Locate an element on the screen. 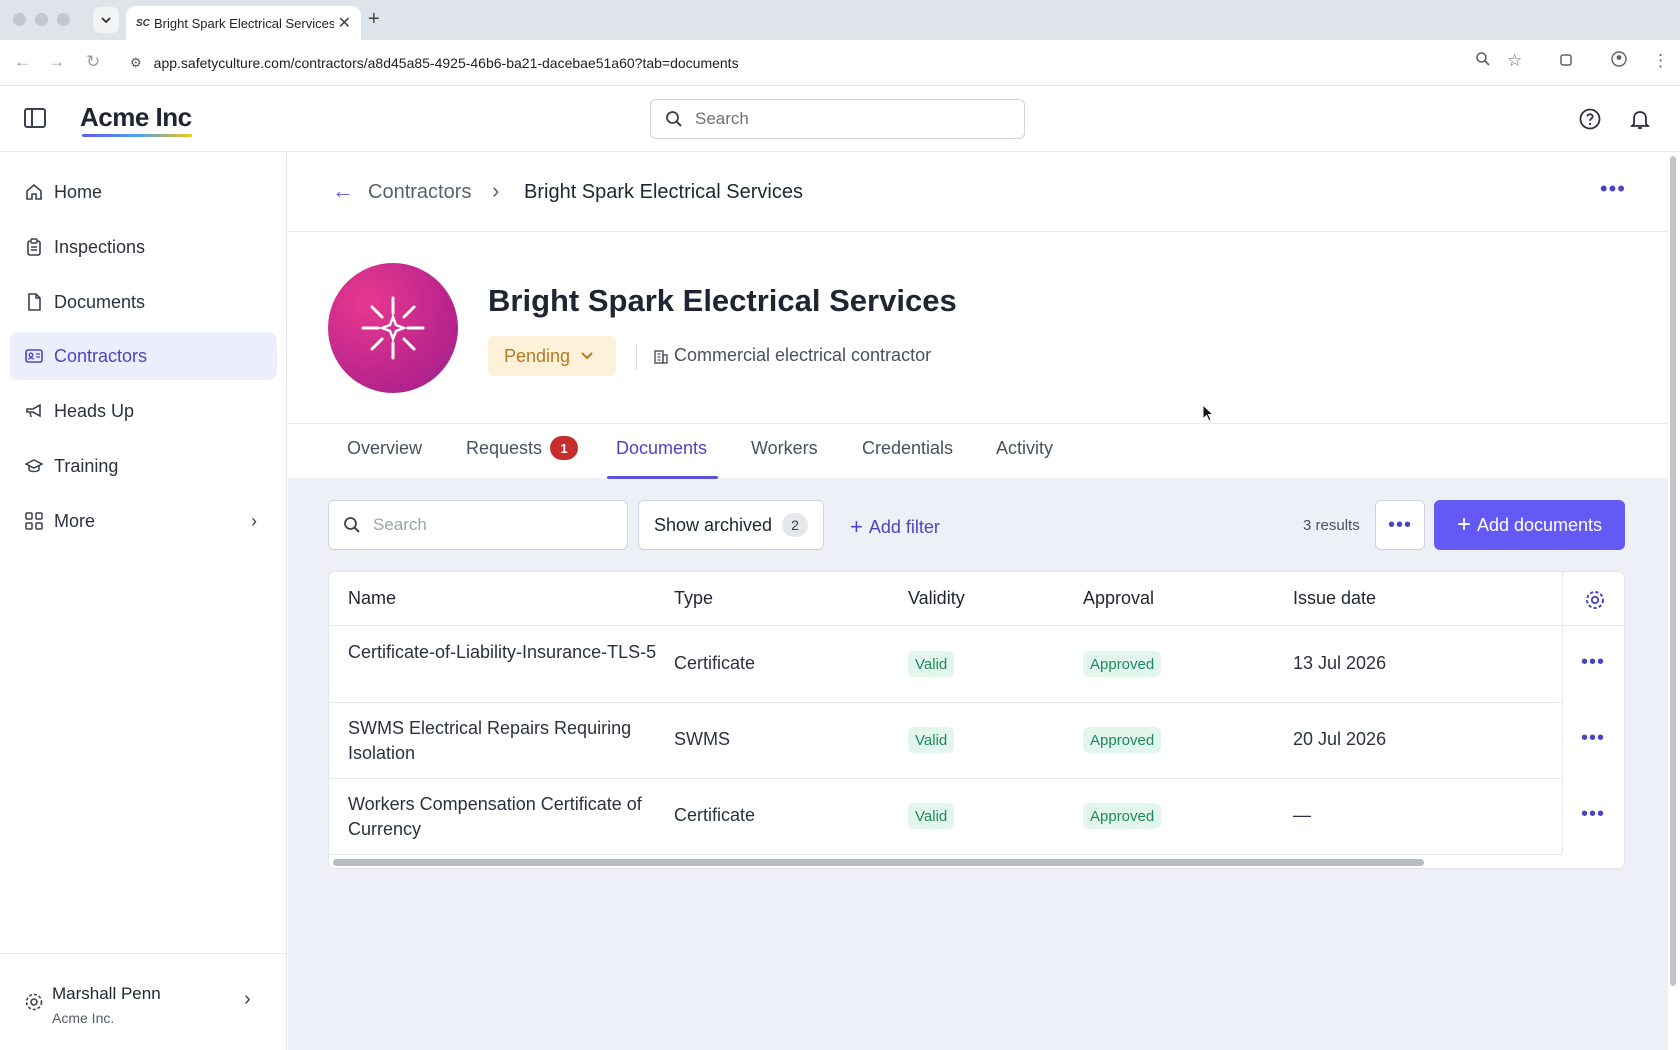 The height and width of the screenshot is (1050, 1680). user-name: Marshall Penn is located at coordinates (106, 993).